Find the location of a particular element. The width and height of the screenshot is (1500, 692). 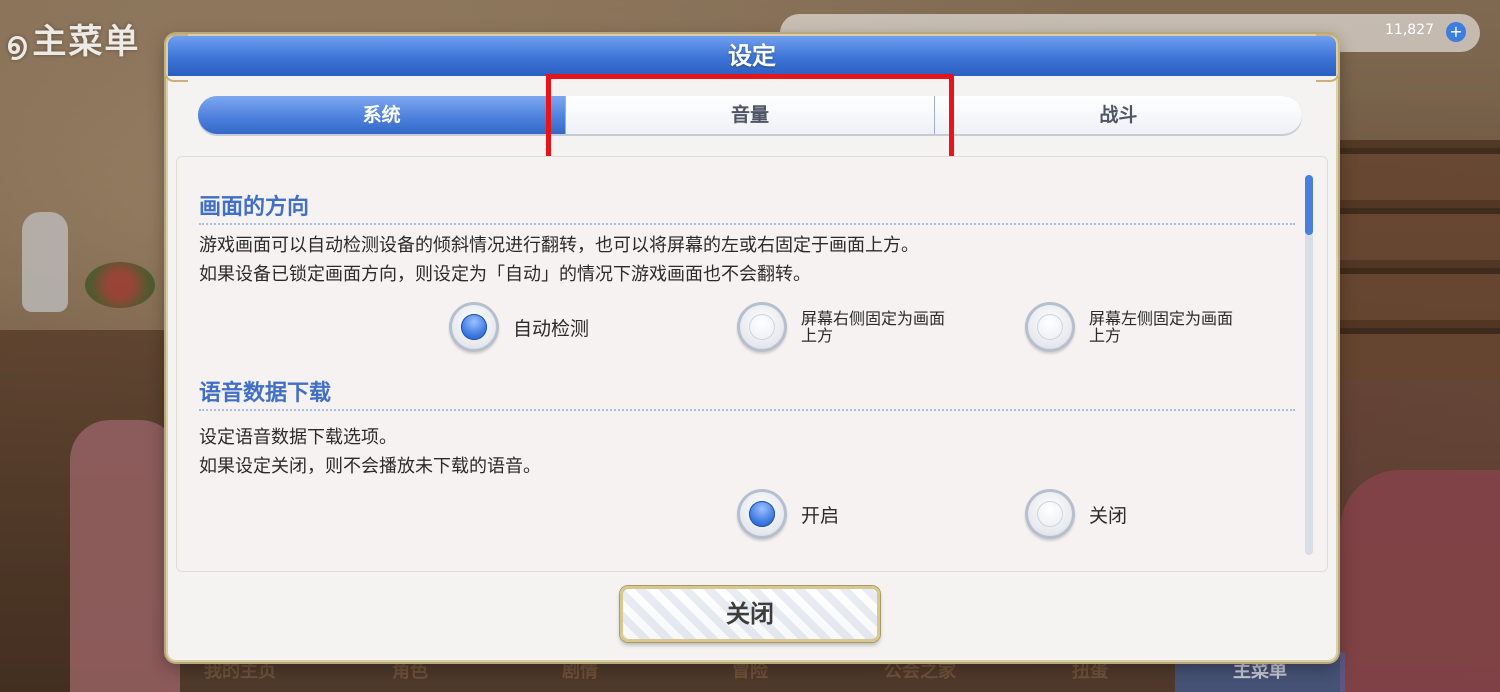

panel-scrollbar is located at coordinates (1309, 365).